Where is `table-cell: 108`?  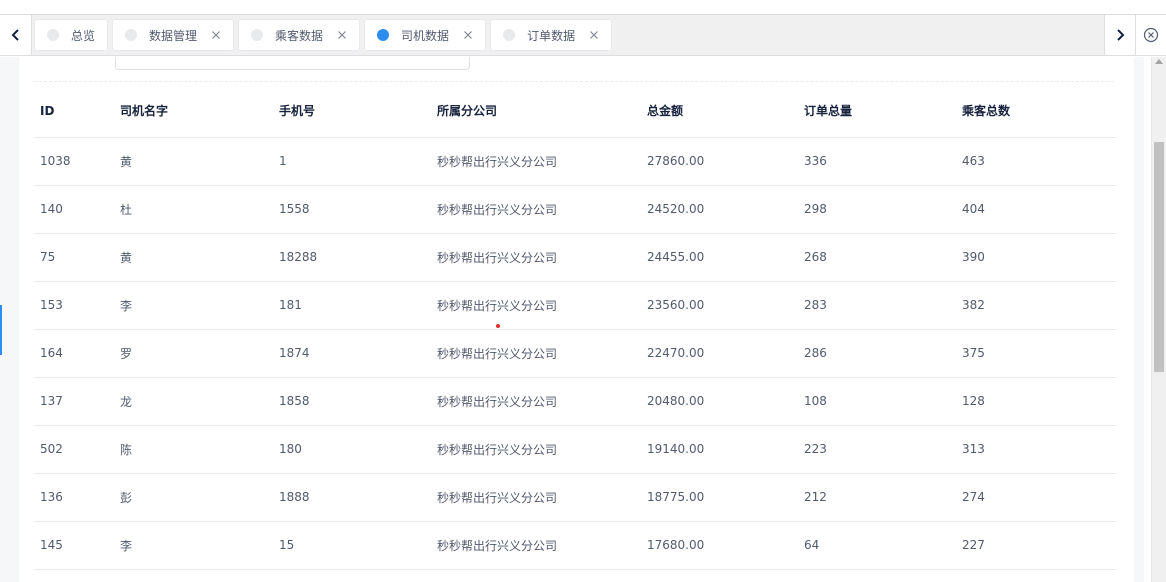 table-cell: 108 is located at coordinates (877, 401).